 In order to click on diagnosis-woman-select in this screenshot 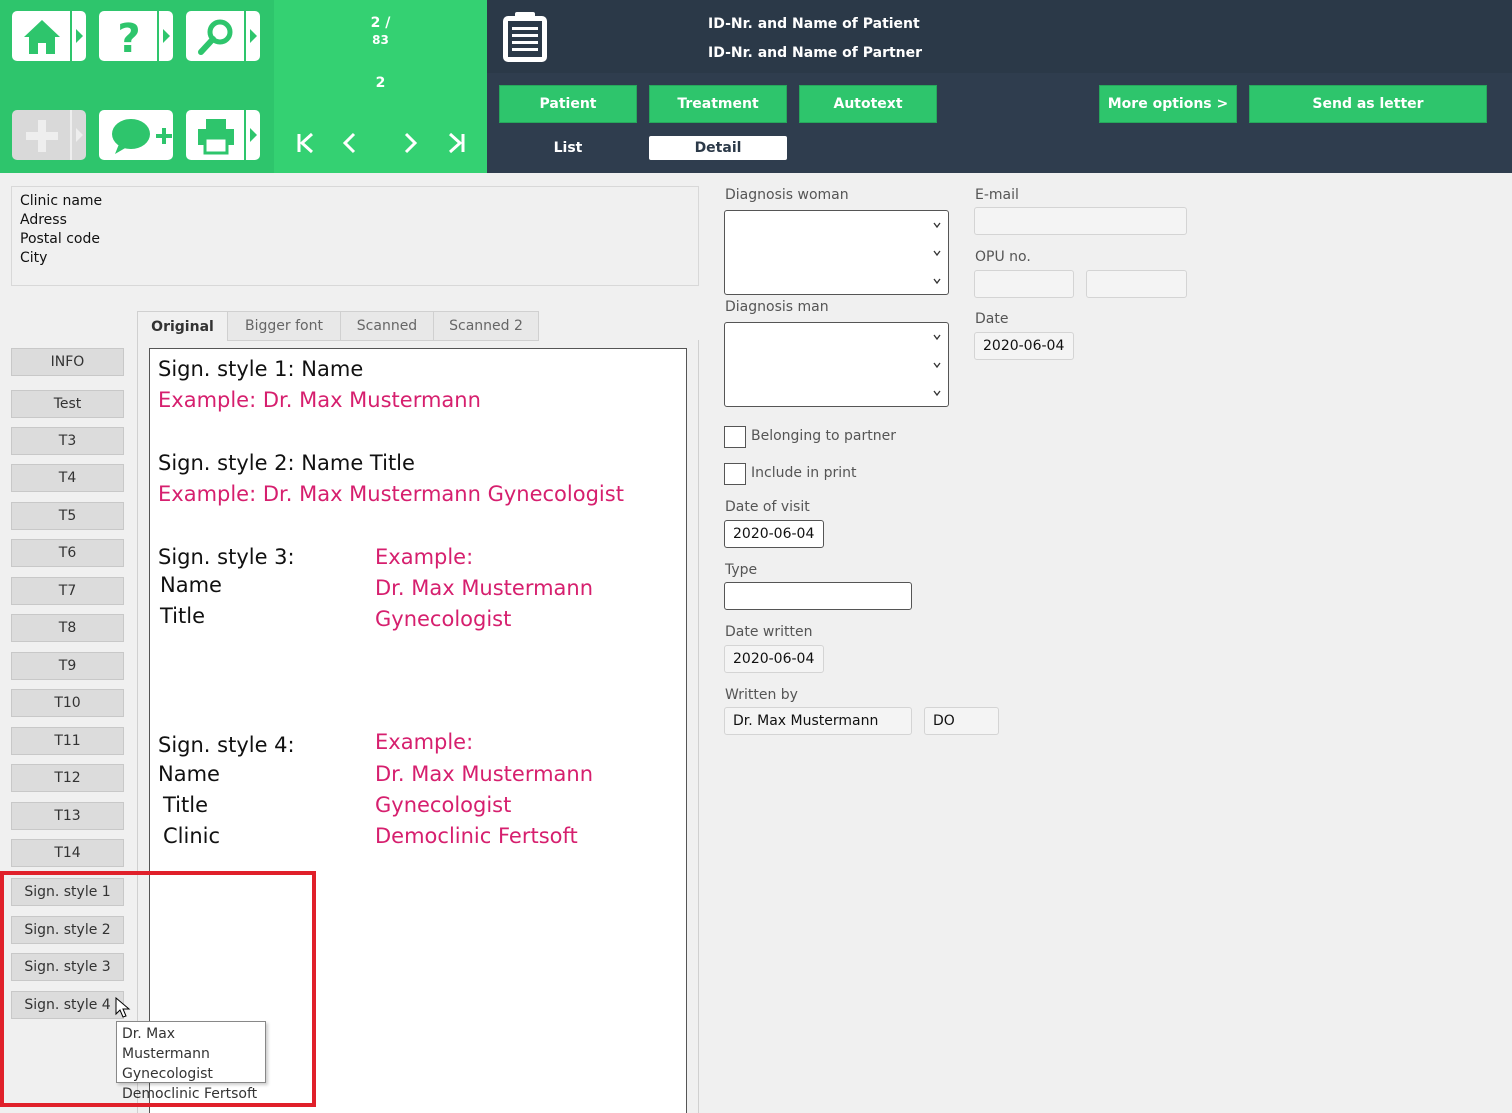, I will do `click(836, 252)`.